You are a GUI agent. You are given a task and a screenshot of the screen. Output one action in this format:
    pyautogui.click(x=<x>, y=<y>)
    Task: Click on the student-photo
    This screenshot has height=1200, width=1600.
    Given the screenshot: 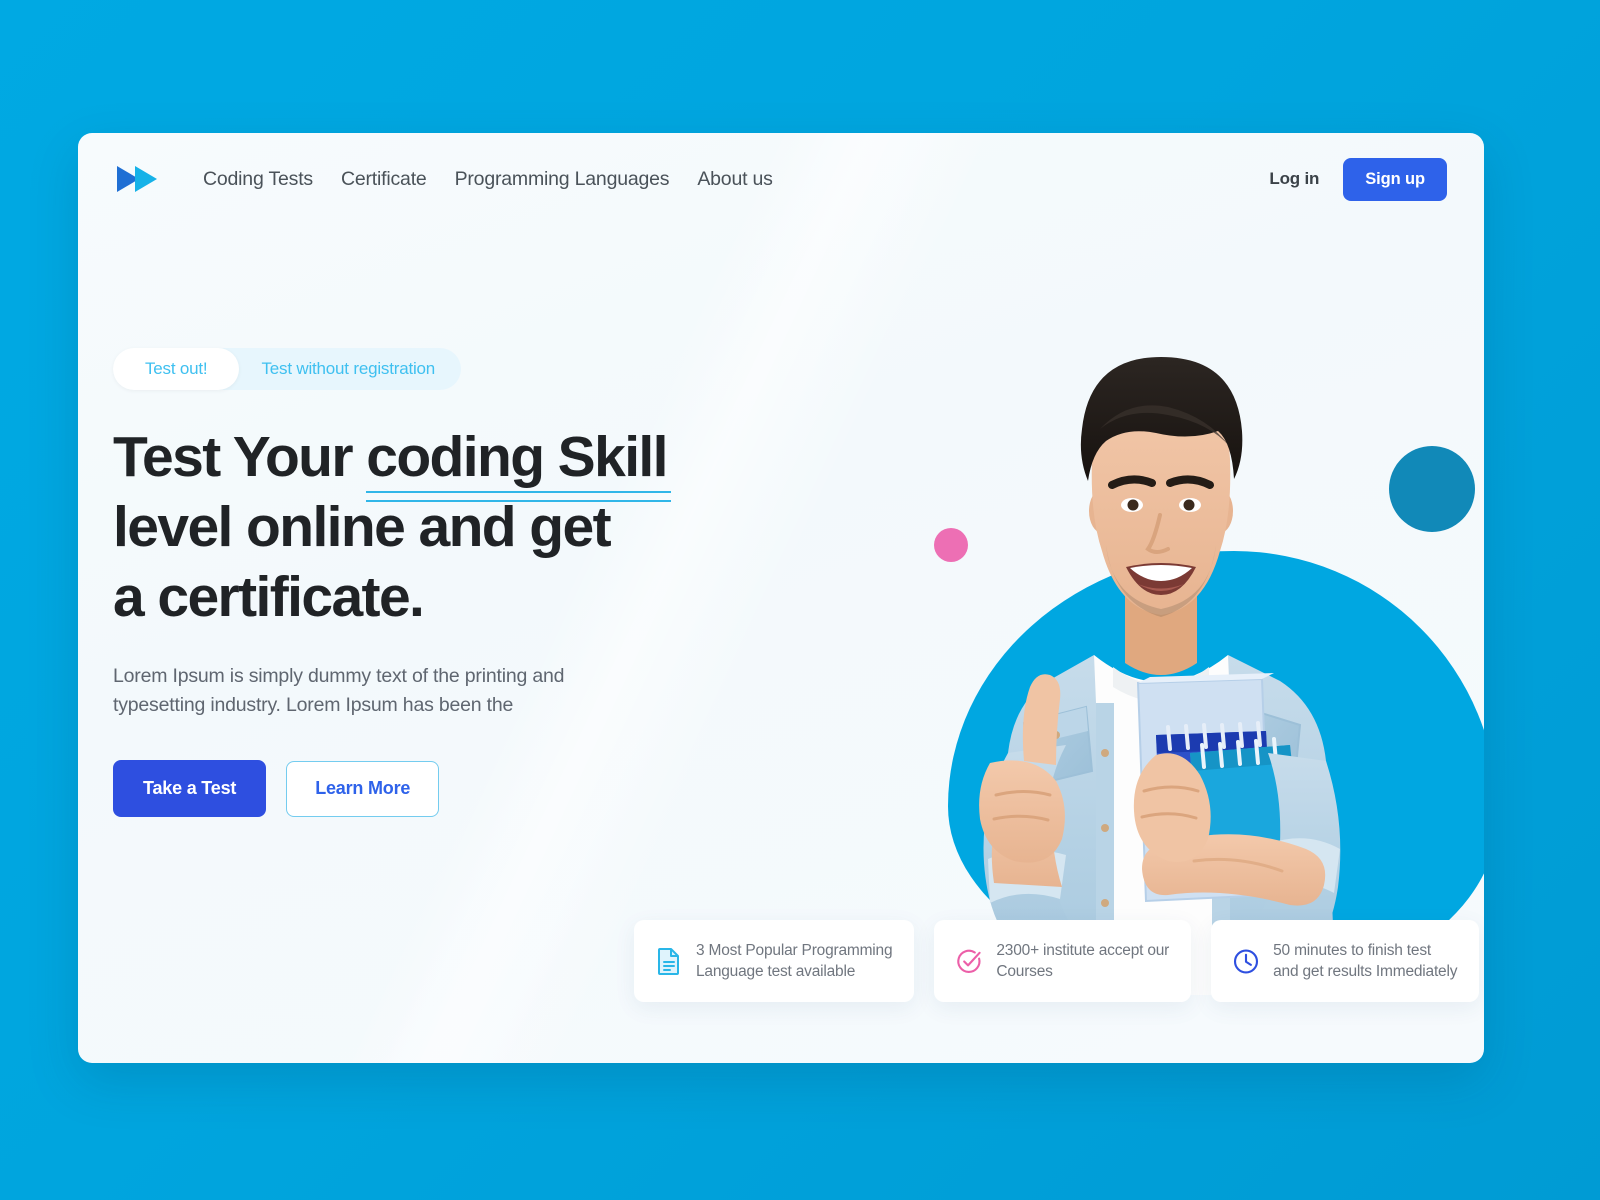 What is the action you would take?
    pyautogui.click(x=1160, y=676)
    